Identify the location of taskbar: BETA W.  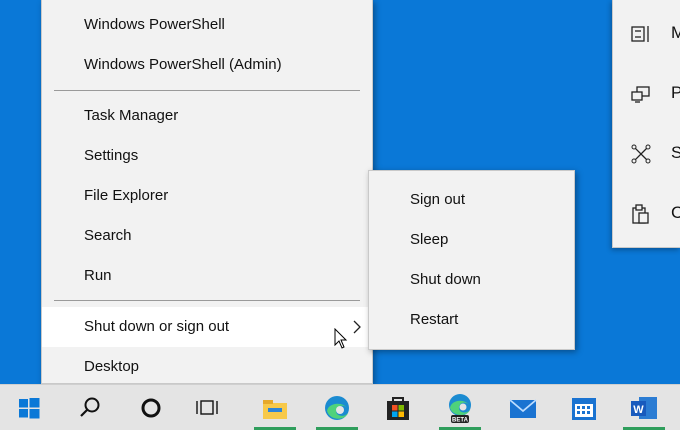
(340, 407).